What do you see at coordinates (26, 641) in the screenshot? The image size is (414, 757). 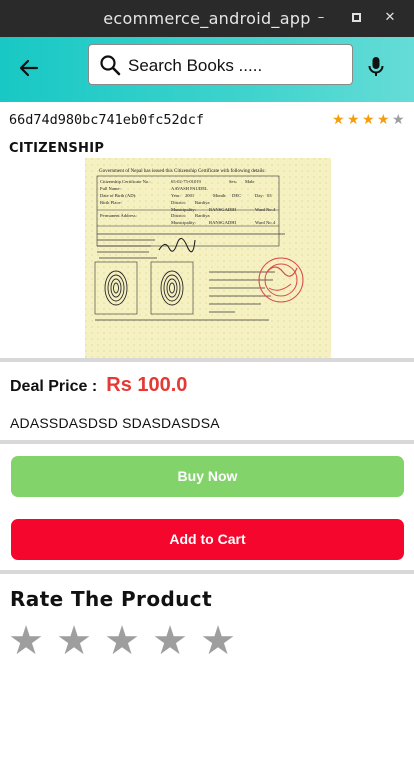 I see `rate-star-1-icon: ★` at bounding box center [26, 641].